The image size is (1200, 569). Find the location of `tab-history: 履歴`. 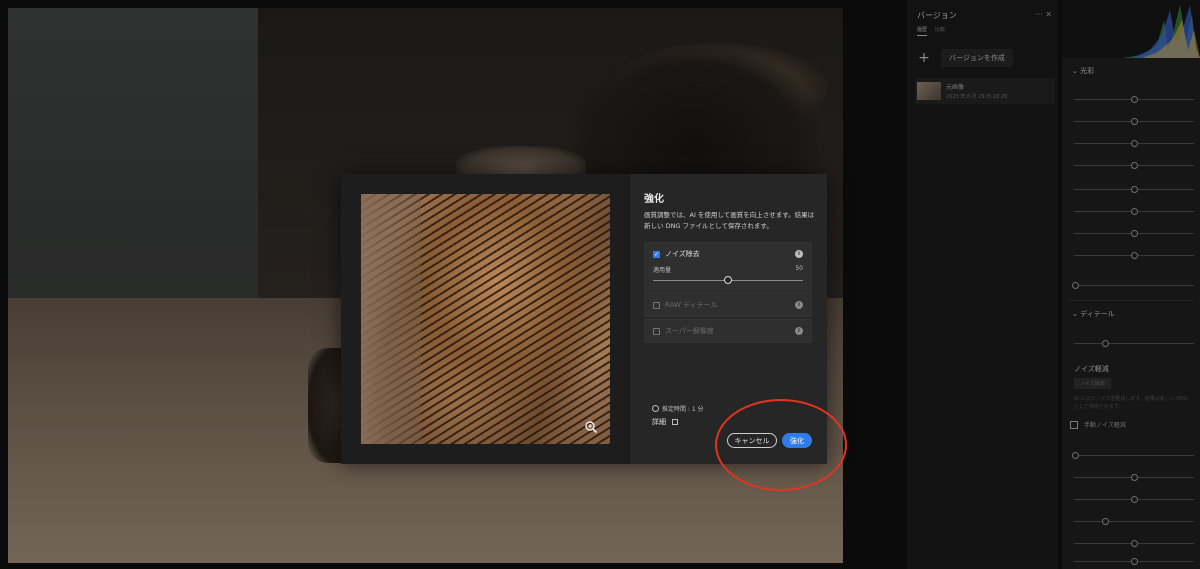

tab-history: 履歴 is located at coordinates (922, 31).